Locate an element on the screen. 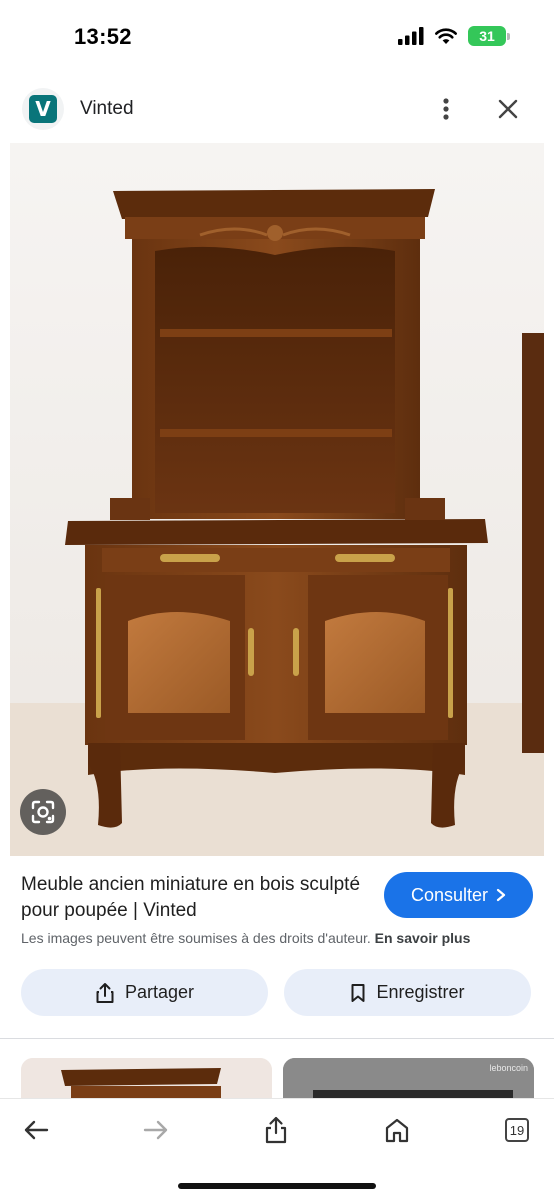 The height and width of the screenshot is (1200, 554). consult-button: Consulter is located at coordinates (458, 895).